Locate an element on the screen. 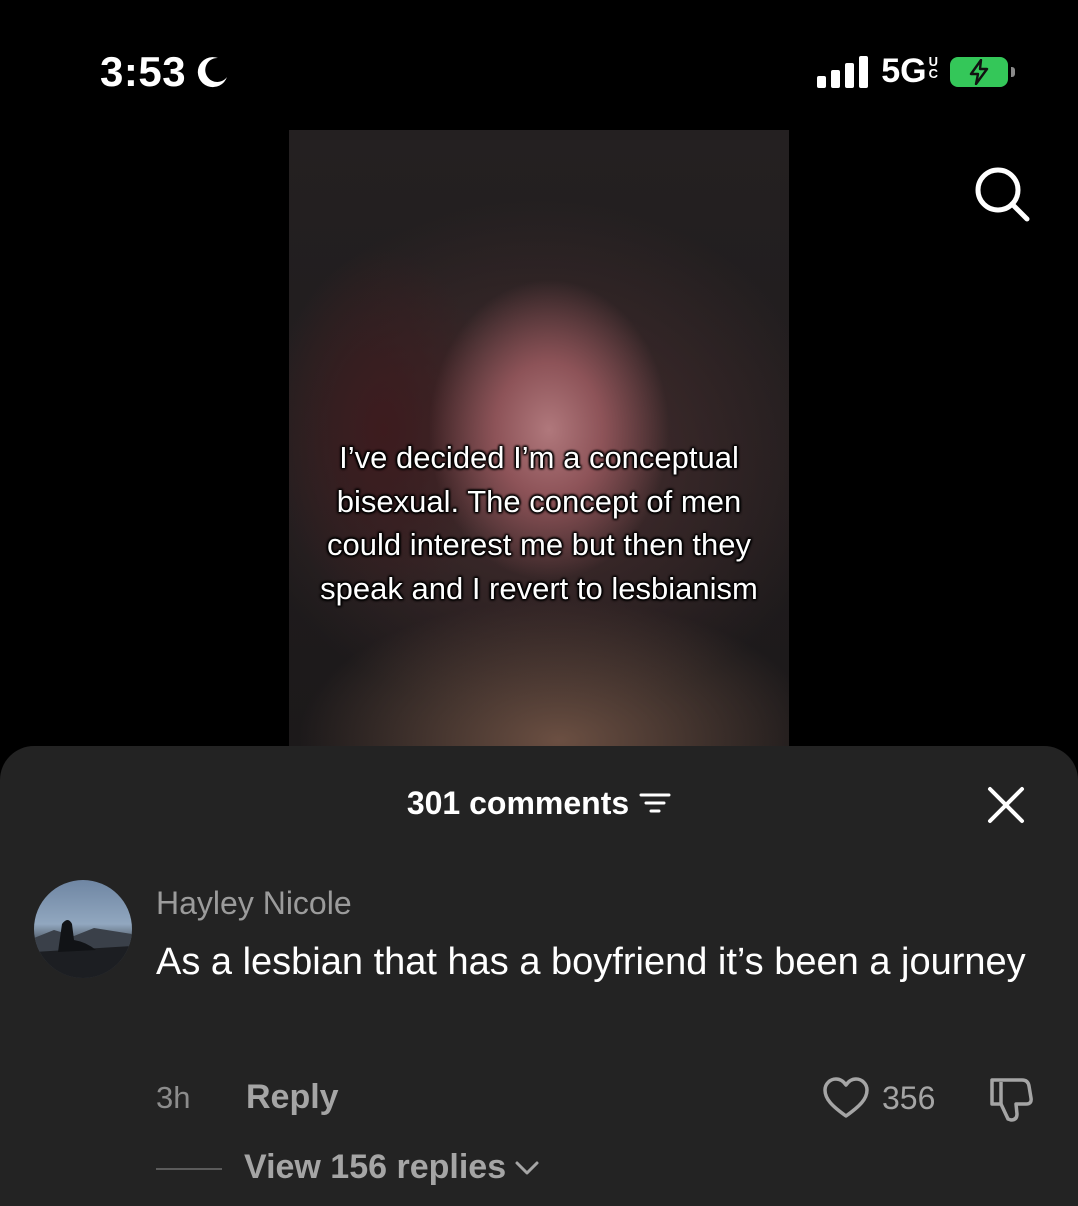 This screenshot has width=1078, height=1206. bolt-icon is located at coordinates (979, 71).